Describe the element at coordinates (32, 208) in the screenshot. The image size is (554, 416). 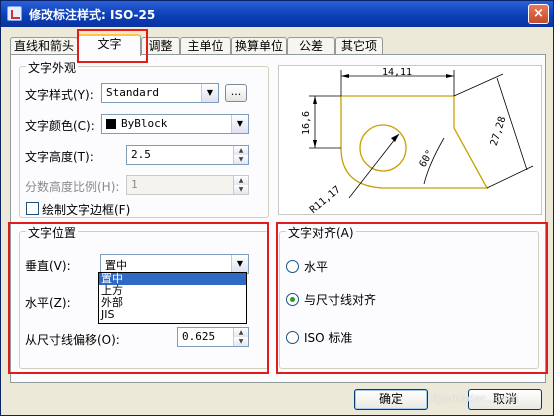
I see `draw-frame-checkbox` at that location.